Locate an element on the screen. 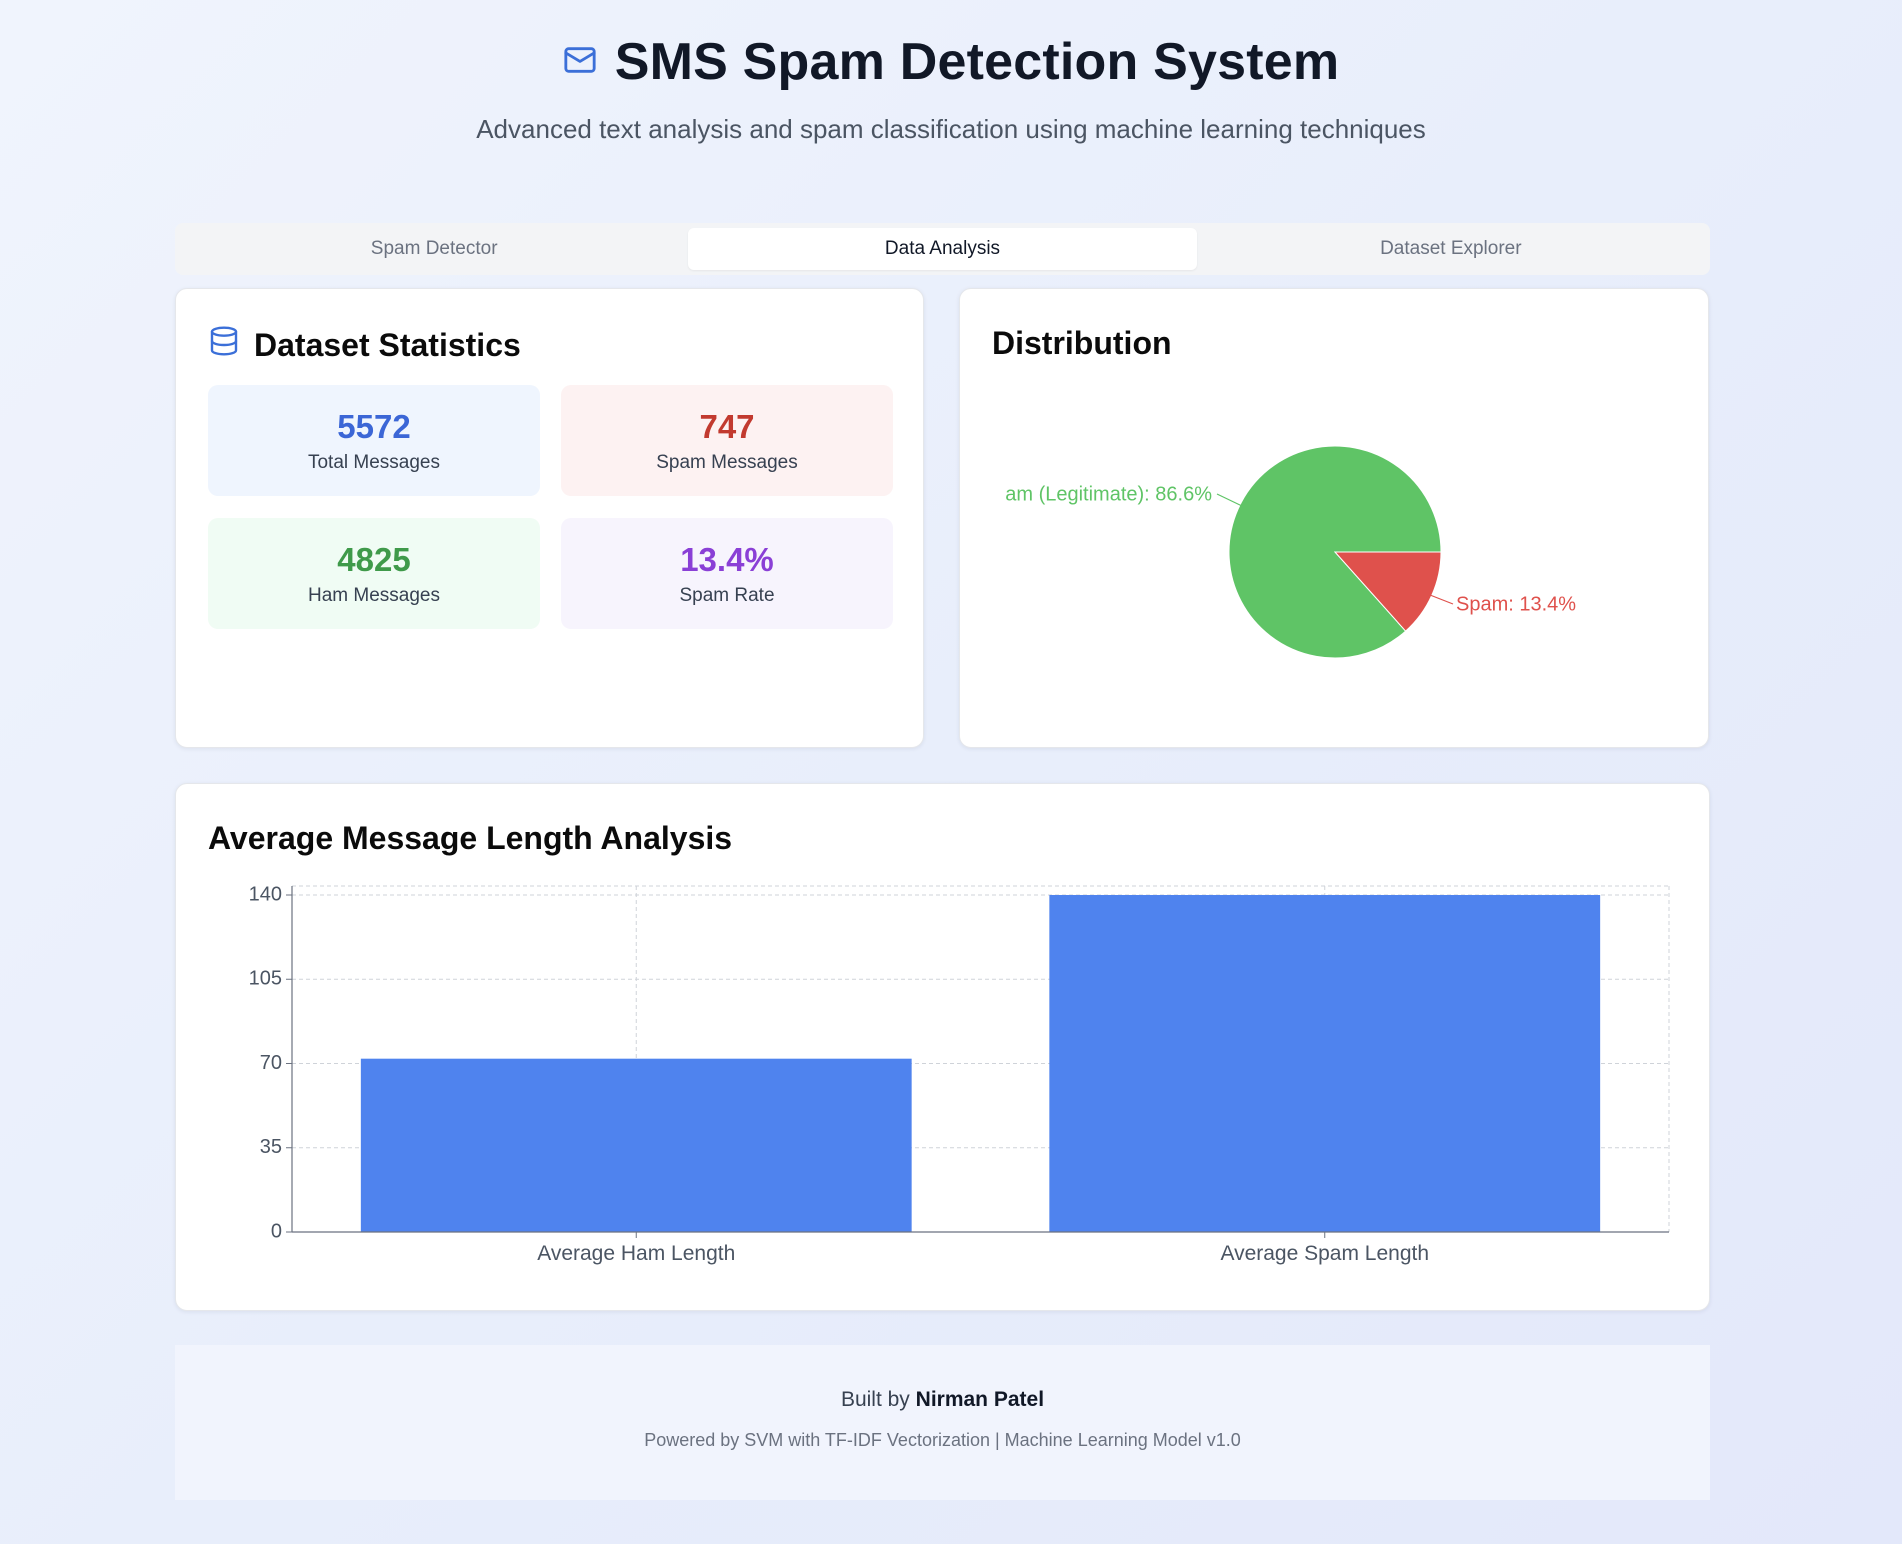 Image resolution: width=1902 pixels, height=1544 pixels. built-by: Built by Nirman Patel is located at coordinates (942, 1400).